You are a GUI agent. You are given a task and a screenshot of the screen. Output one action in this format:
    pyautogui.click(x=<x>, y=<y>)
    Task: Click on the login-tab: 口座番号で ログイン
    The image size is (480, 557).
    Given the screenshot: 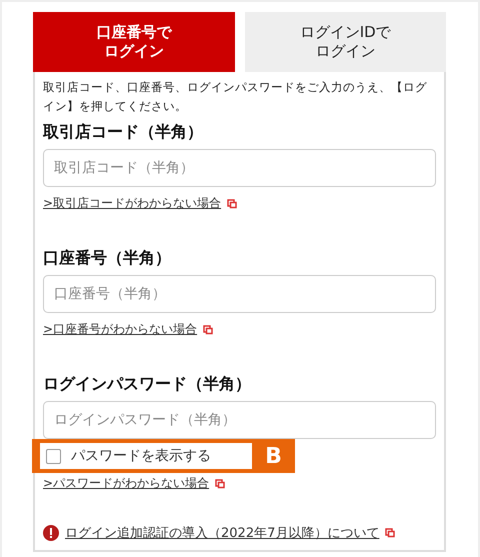 What is the action you would take?
    pyautogui.click(x=133, y=42)
    